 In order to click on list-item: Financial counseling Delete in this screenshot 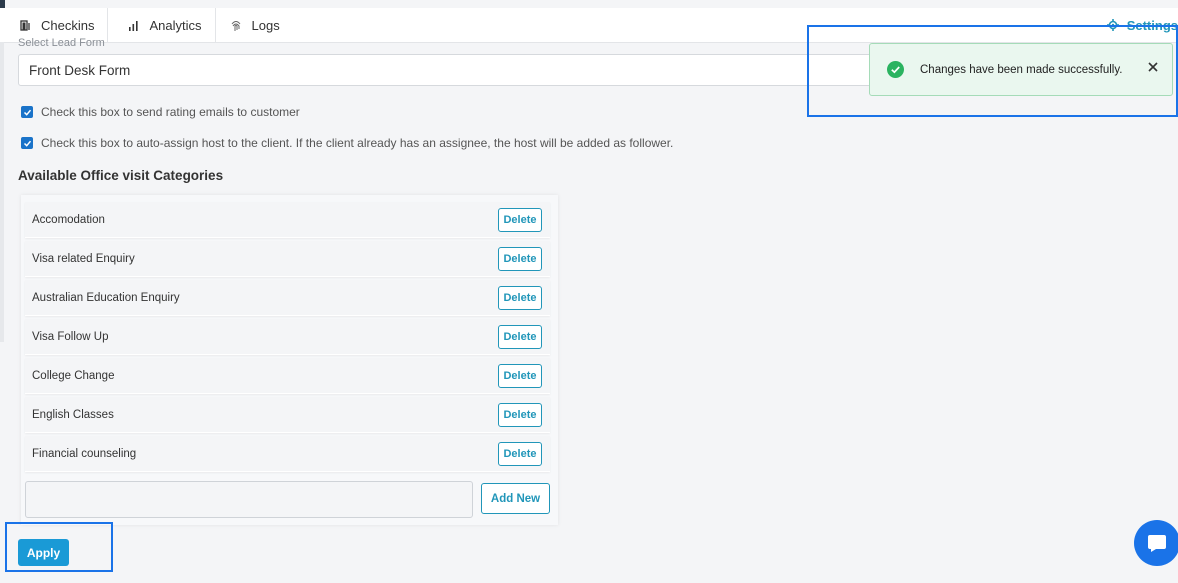, I will do `click(287, 454)`.